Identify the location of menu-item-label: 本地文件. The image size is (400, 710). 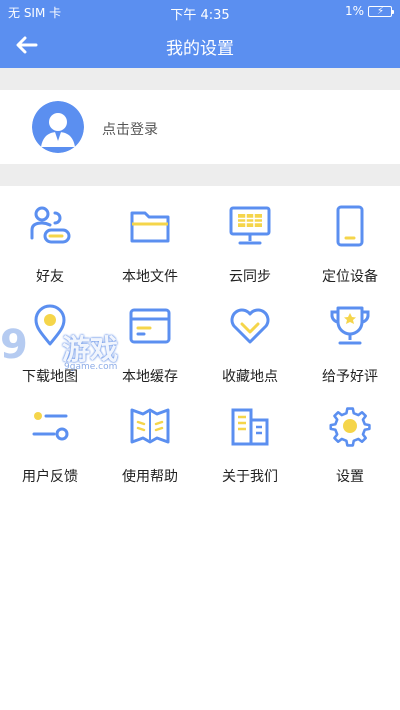
(150, 277).